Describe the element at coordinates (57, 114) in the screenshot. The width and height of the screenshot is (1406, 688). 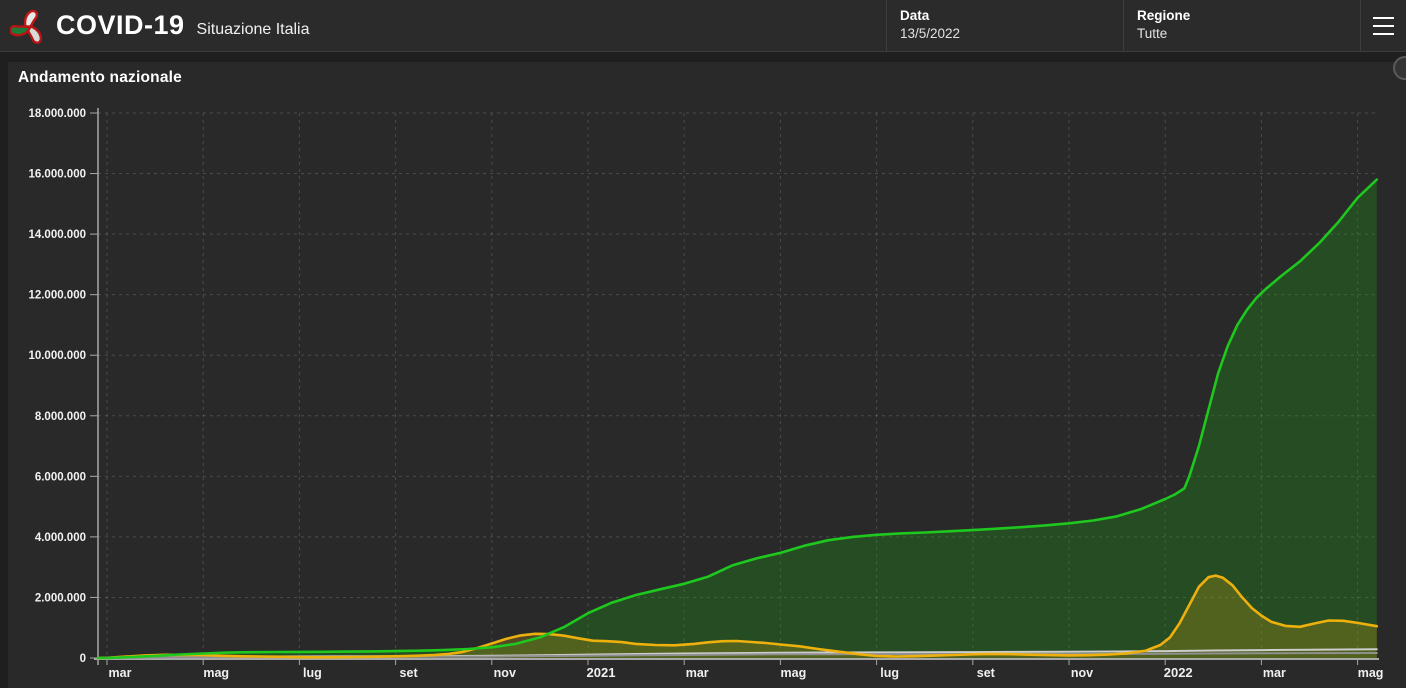
I see `y-tick-label: 18.000.000` at that location.